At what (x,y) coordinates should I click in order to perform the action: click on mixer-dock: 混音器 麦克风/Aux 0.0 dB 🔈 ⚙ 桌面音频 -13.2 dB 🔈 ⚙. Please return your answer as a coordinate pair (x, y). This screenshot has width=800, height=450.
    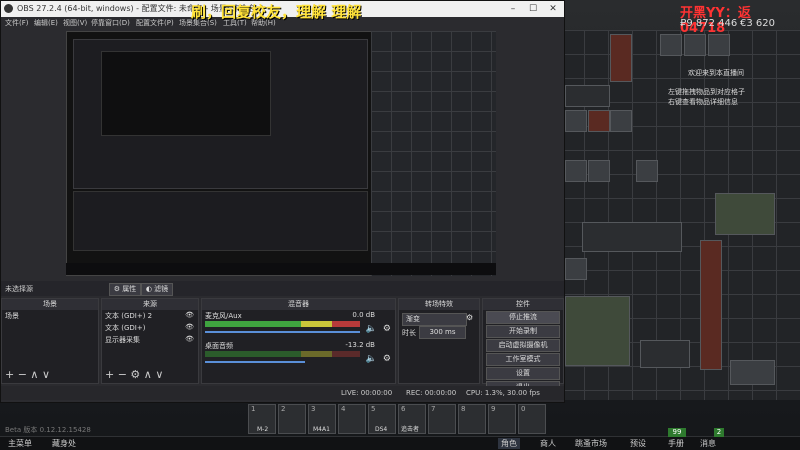
    Looking at the image, I should click on (298, 341).